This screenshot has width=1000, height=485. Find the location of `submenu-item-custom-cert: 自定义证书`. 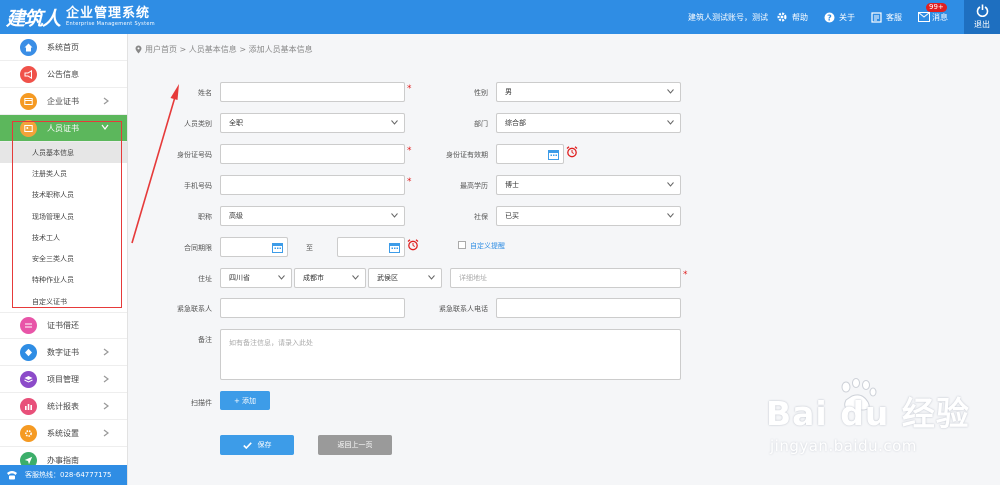

submenu-item-custom-cert: 自定义证书 is located at coordinates (63, 301).